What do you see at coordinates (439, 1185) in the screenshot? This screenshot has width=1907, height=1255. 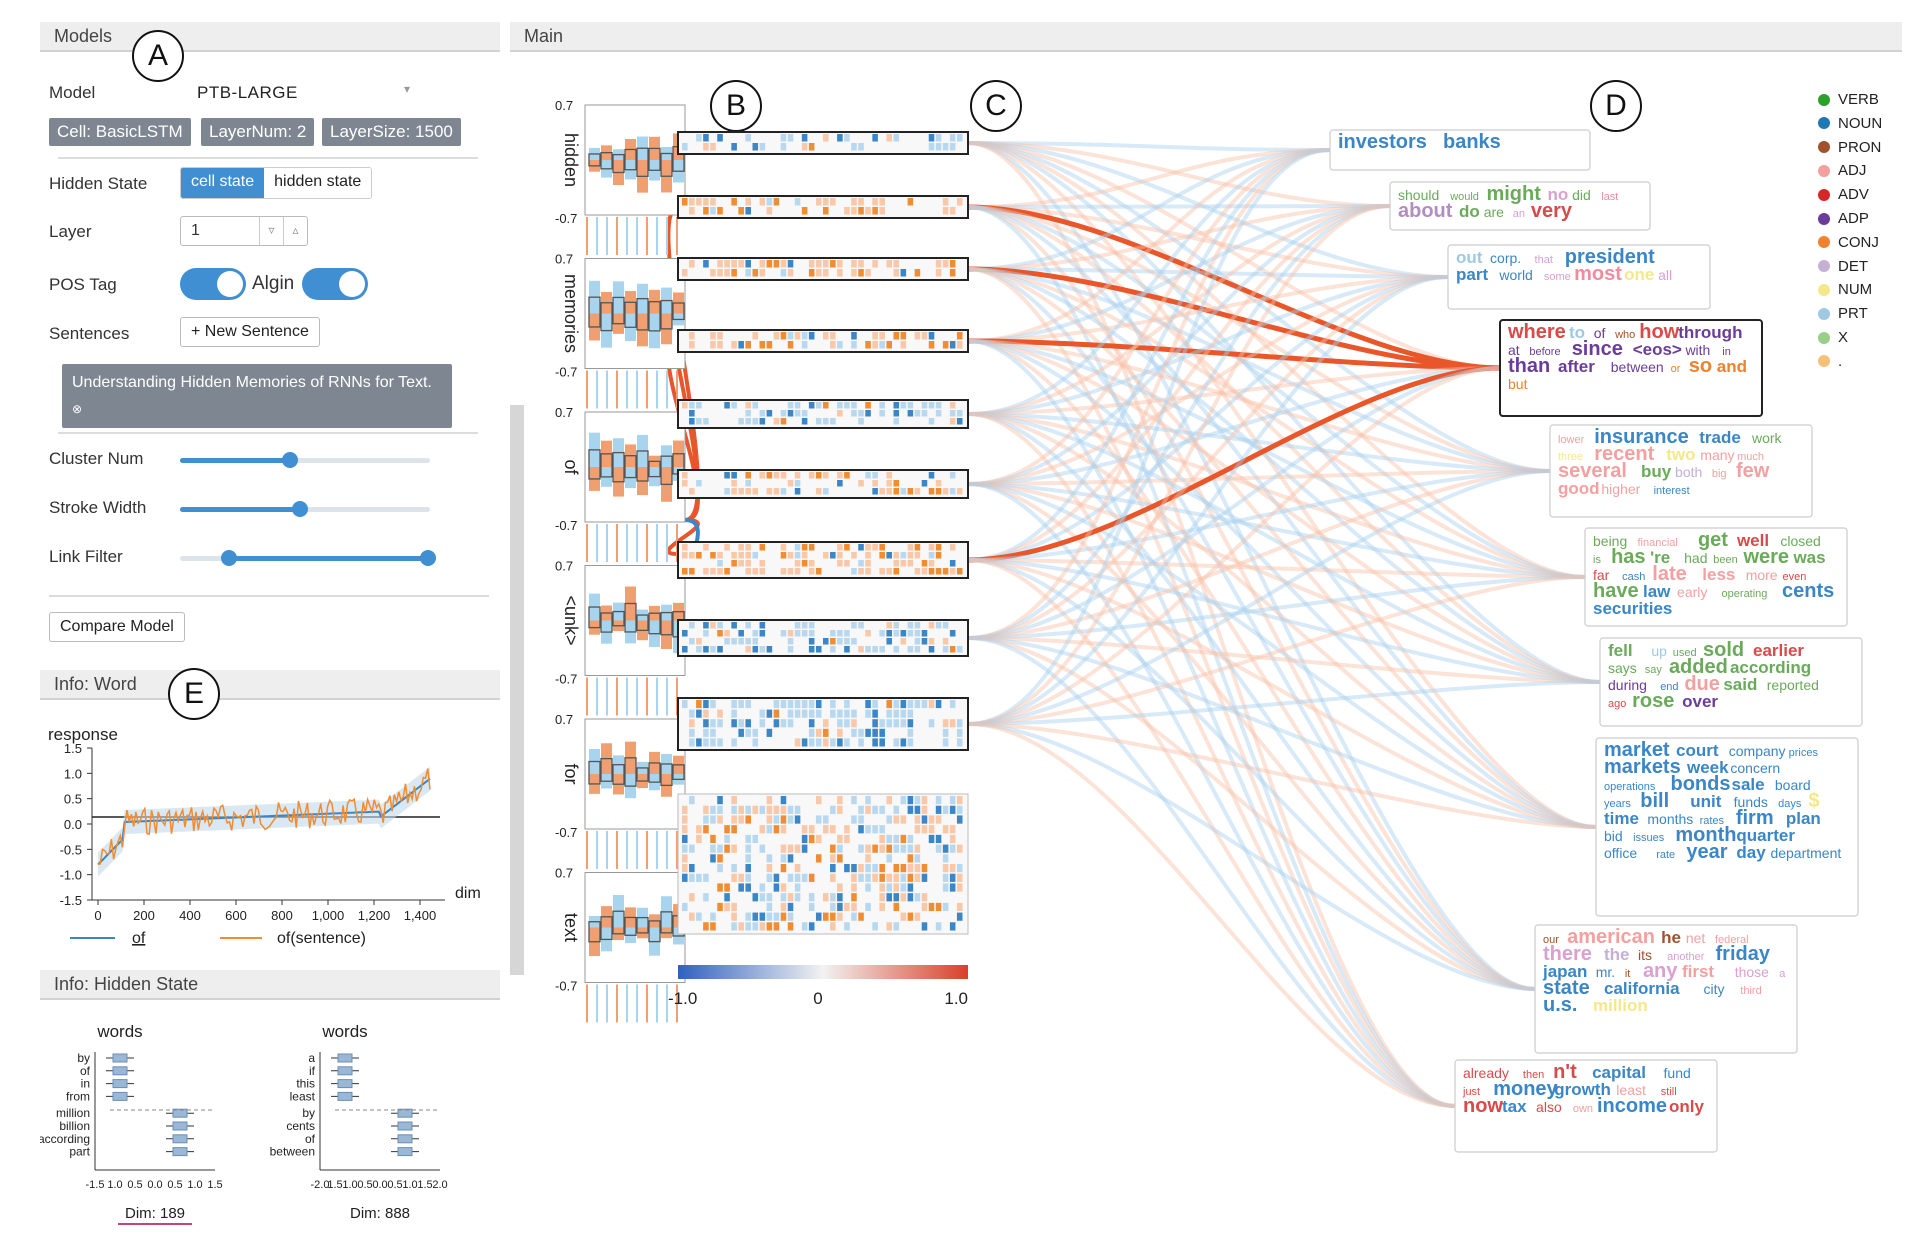 I see `x-tick-label: 2.0` at bounding box center [439, 1185].